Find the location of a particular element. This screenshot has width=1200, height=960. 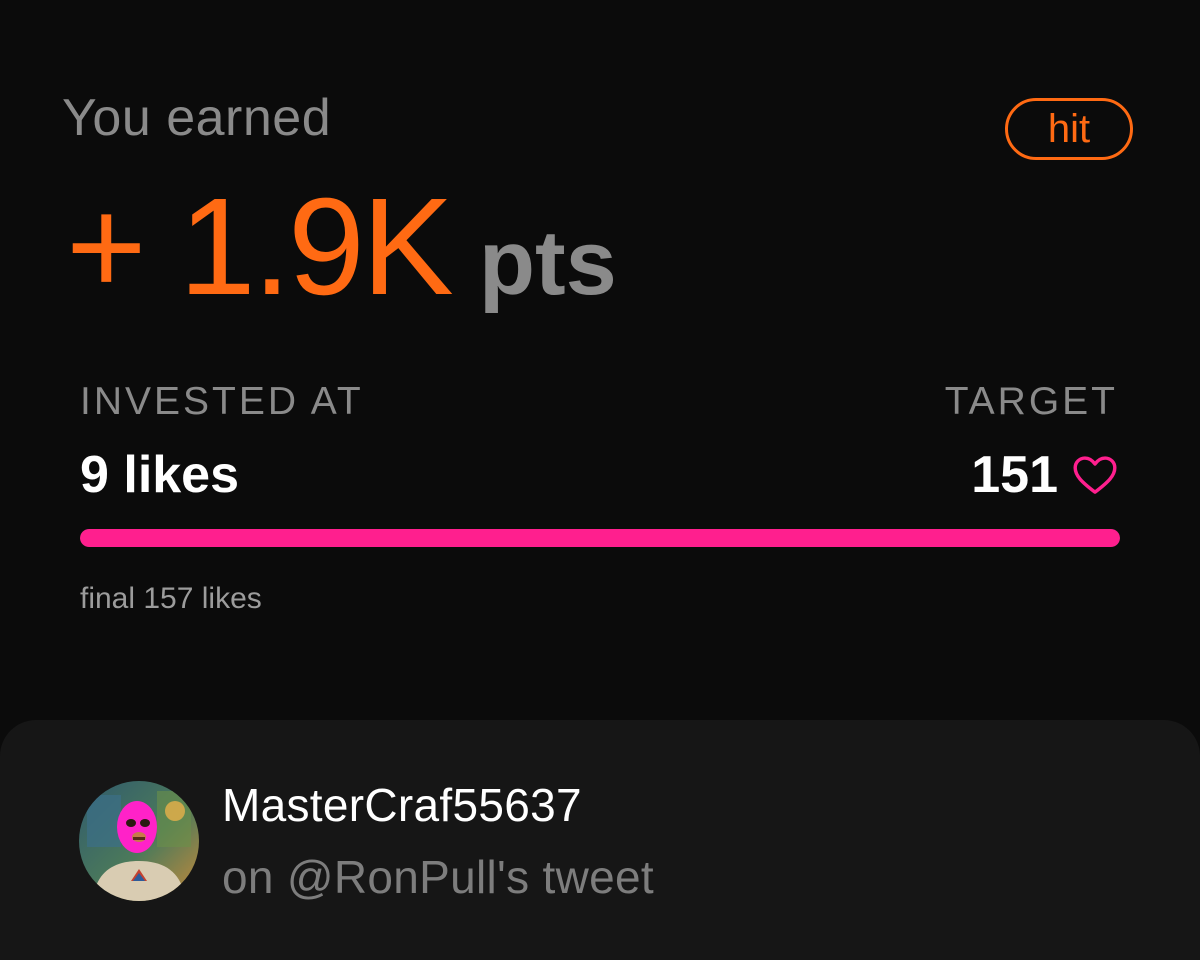

avatar is located at coordinates (139, 841).